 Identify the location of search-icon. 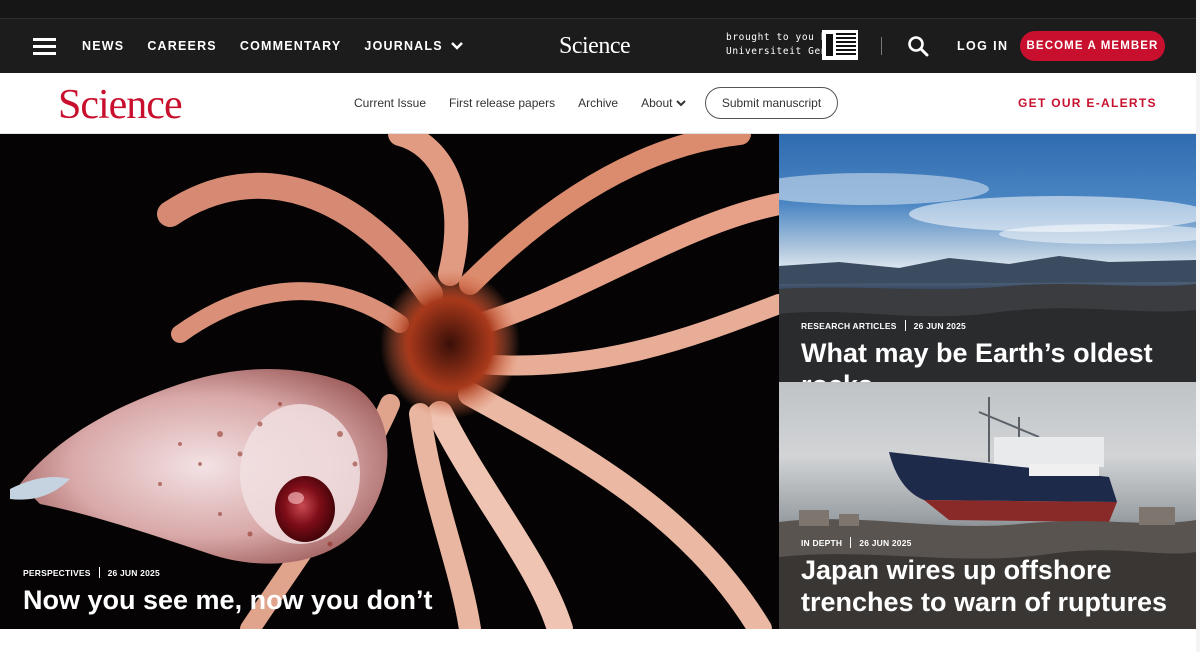
(918, 46).